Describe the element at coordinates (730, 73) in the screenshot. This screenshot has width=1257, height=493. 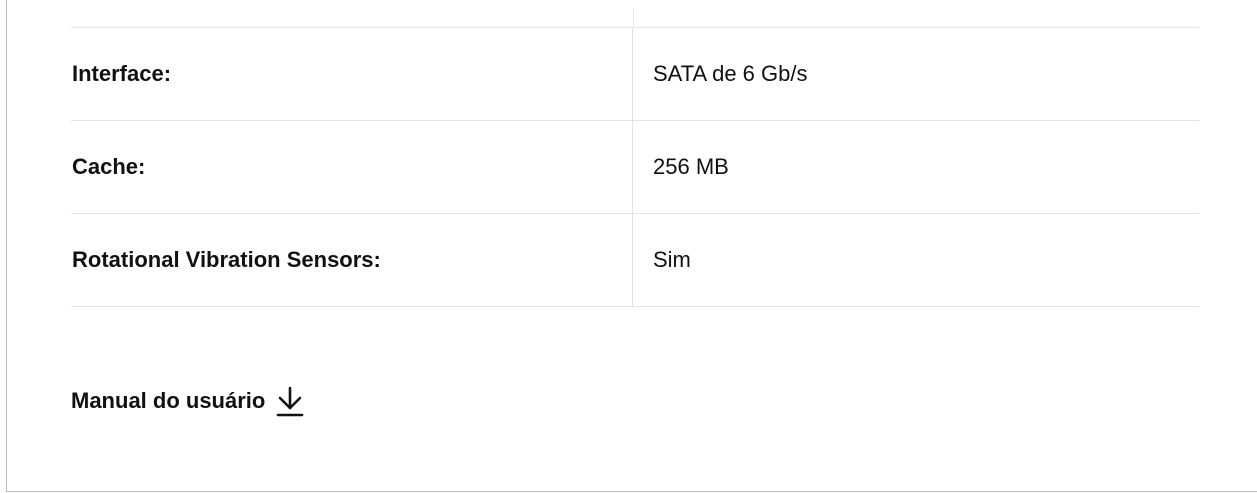
I see `spec-value-interface: SATA de 6 Gb/s` at that location.